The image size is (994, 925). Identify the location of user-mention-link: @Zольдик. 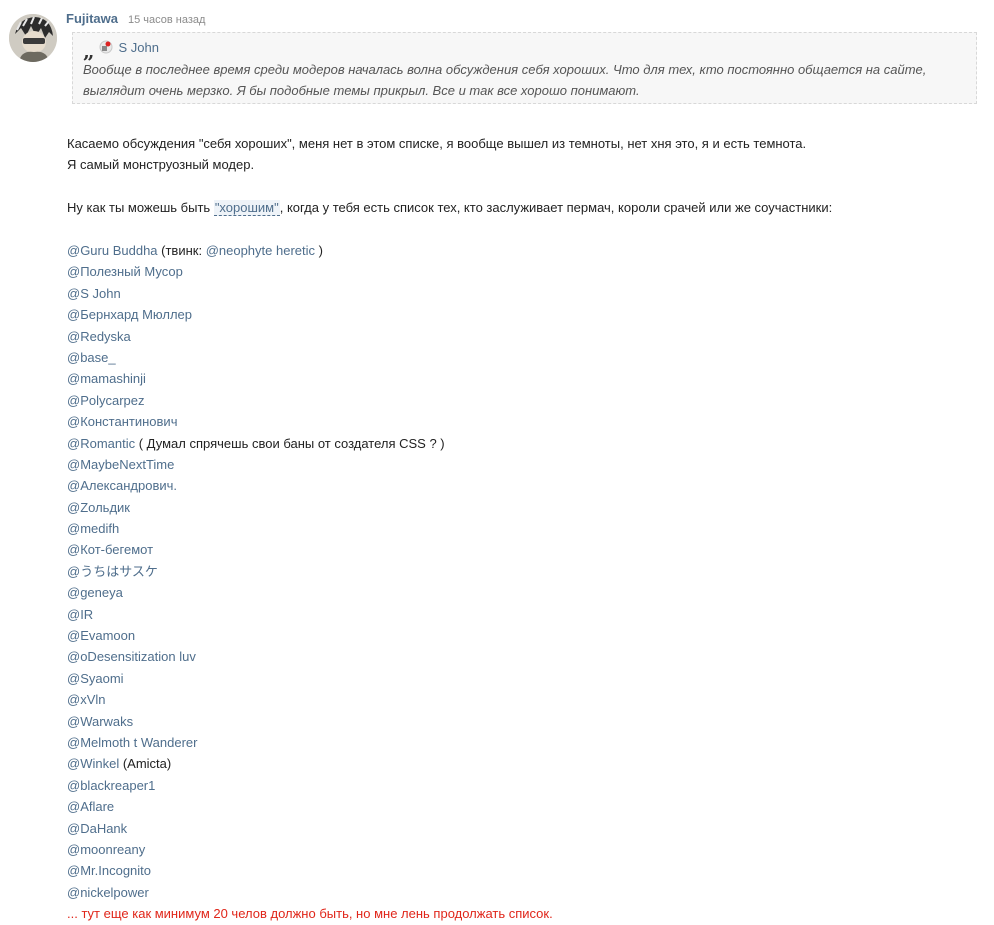
(98, 507).